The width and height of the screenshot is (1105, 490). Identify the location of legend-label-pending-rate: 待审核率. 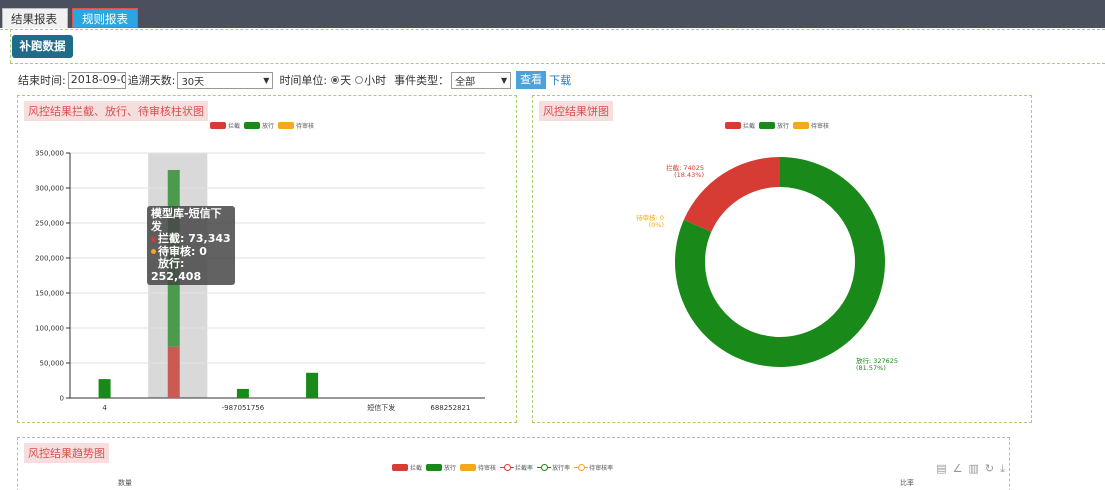
(601, 468).